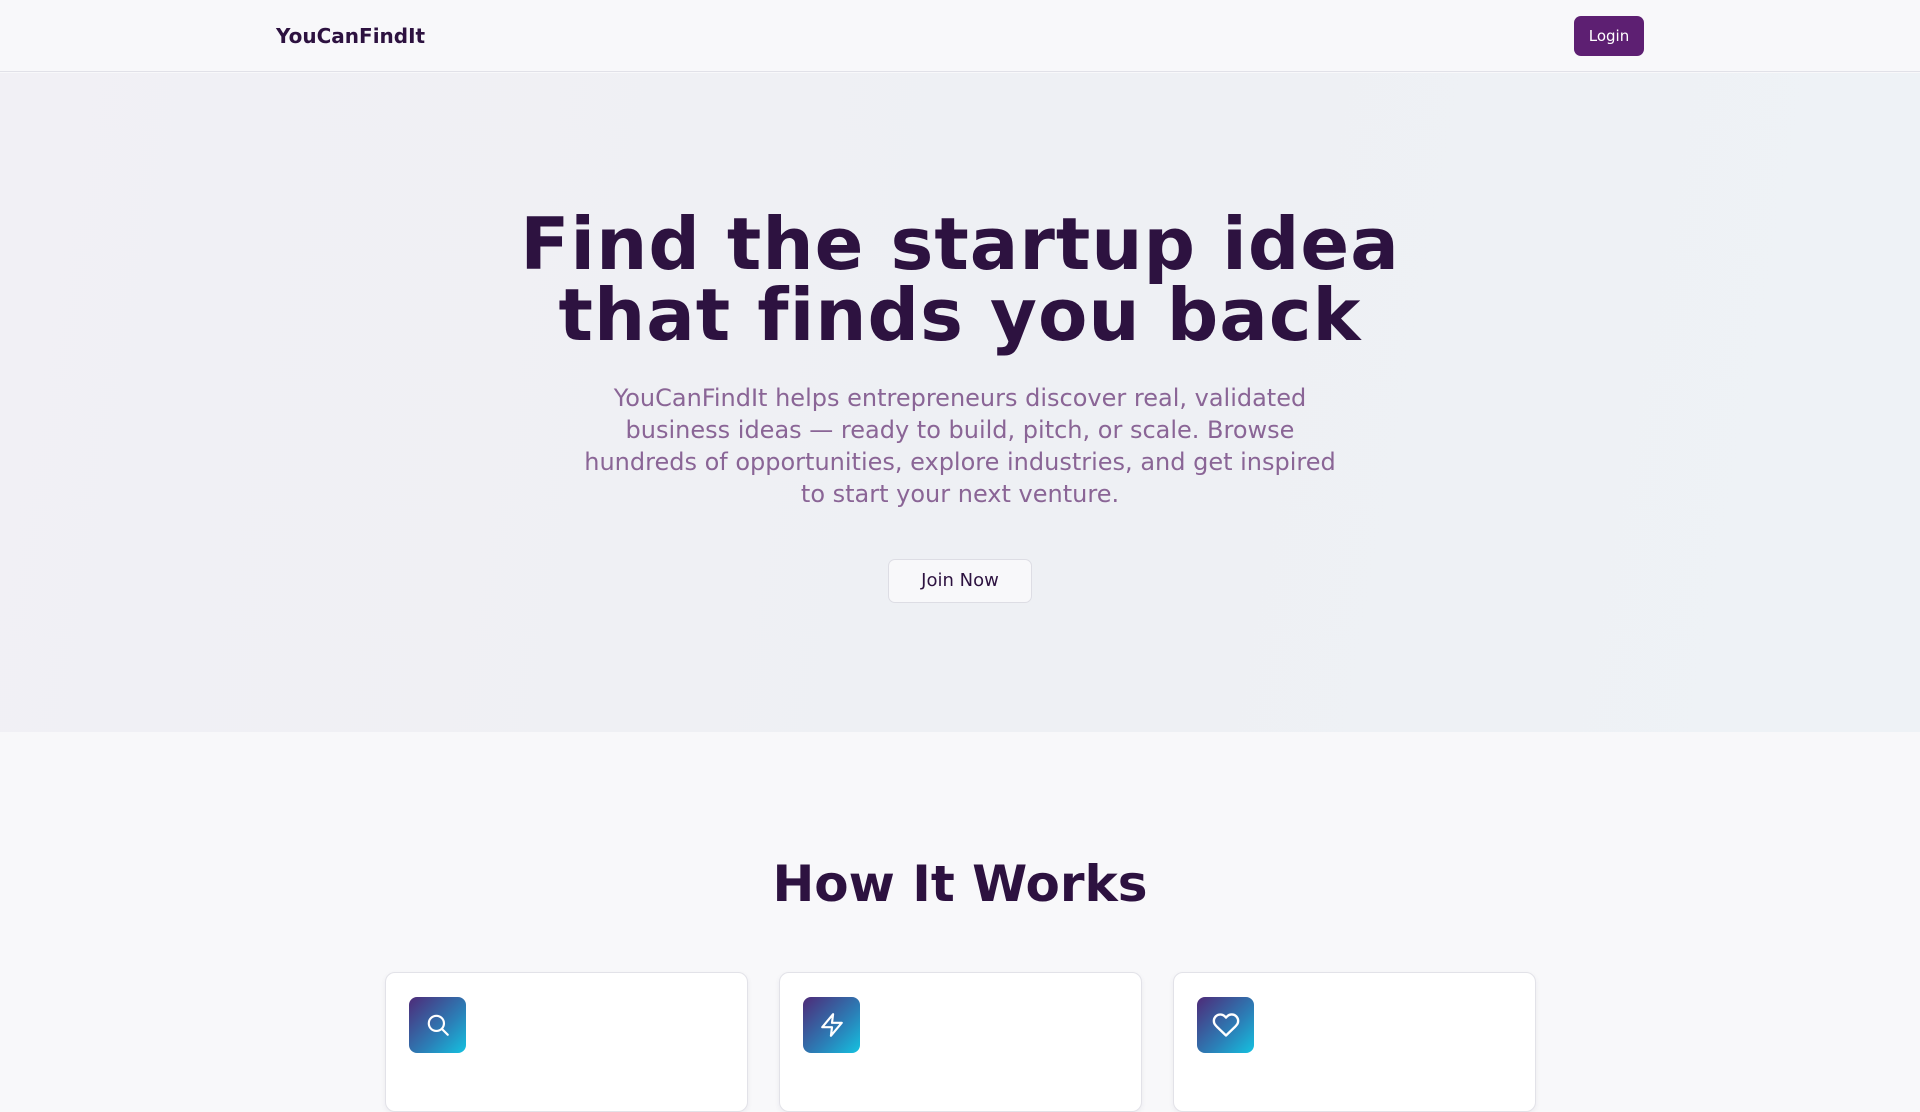  I want to click on how-it-works-card-heart, so click(1354, 1042).